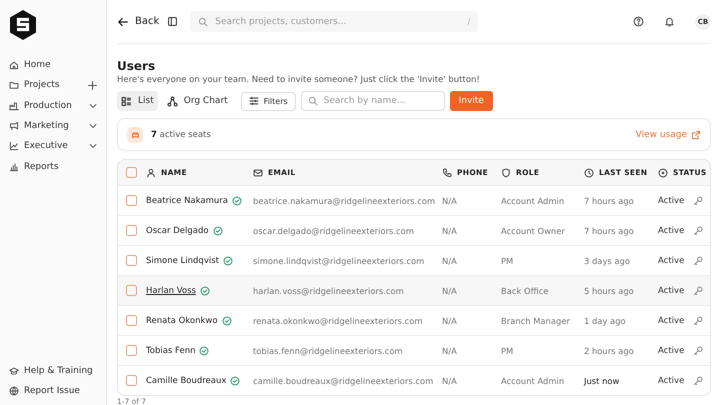 The width and height of the screenshot is (720, 405). Describe the element at coordinates (14, 85) in the screenshot. I see `folder-icon` at that location.